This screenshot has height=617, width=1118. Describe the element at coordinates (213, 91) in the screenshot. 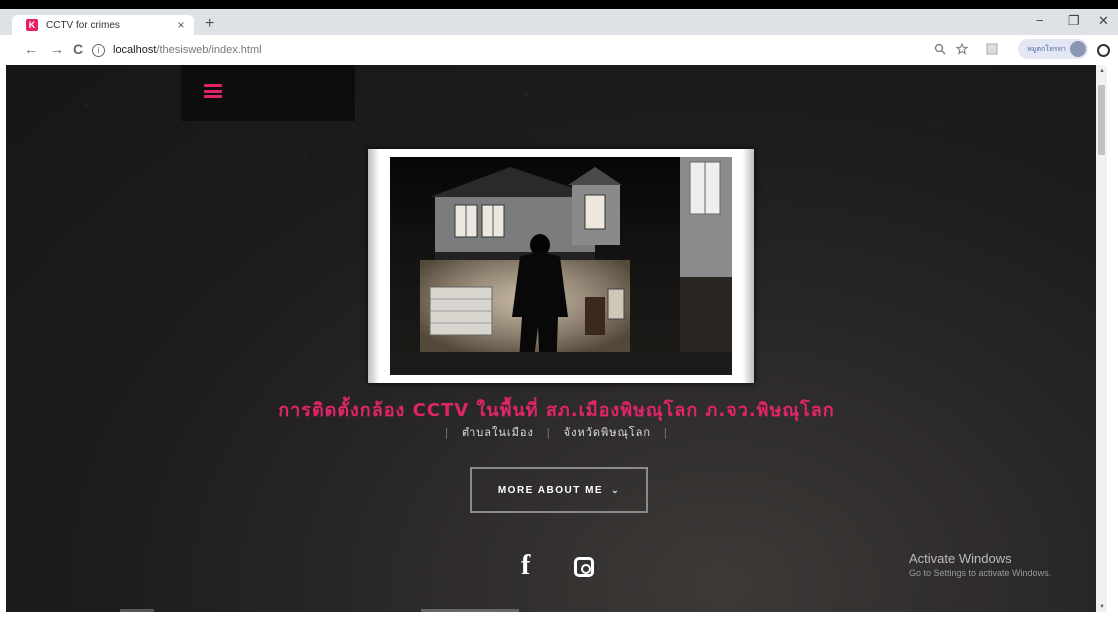

I see `hamburger-menu-icon` at that location.